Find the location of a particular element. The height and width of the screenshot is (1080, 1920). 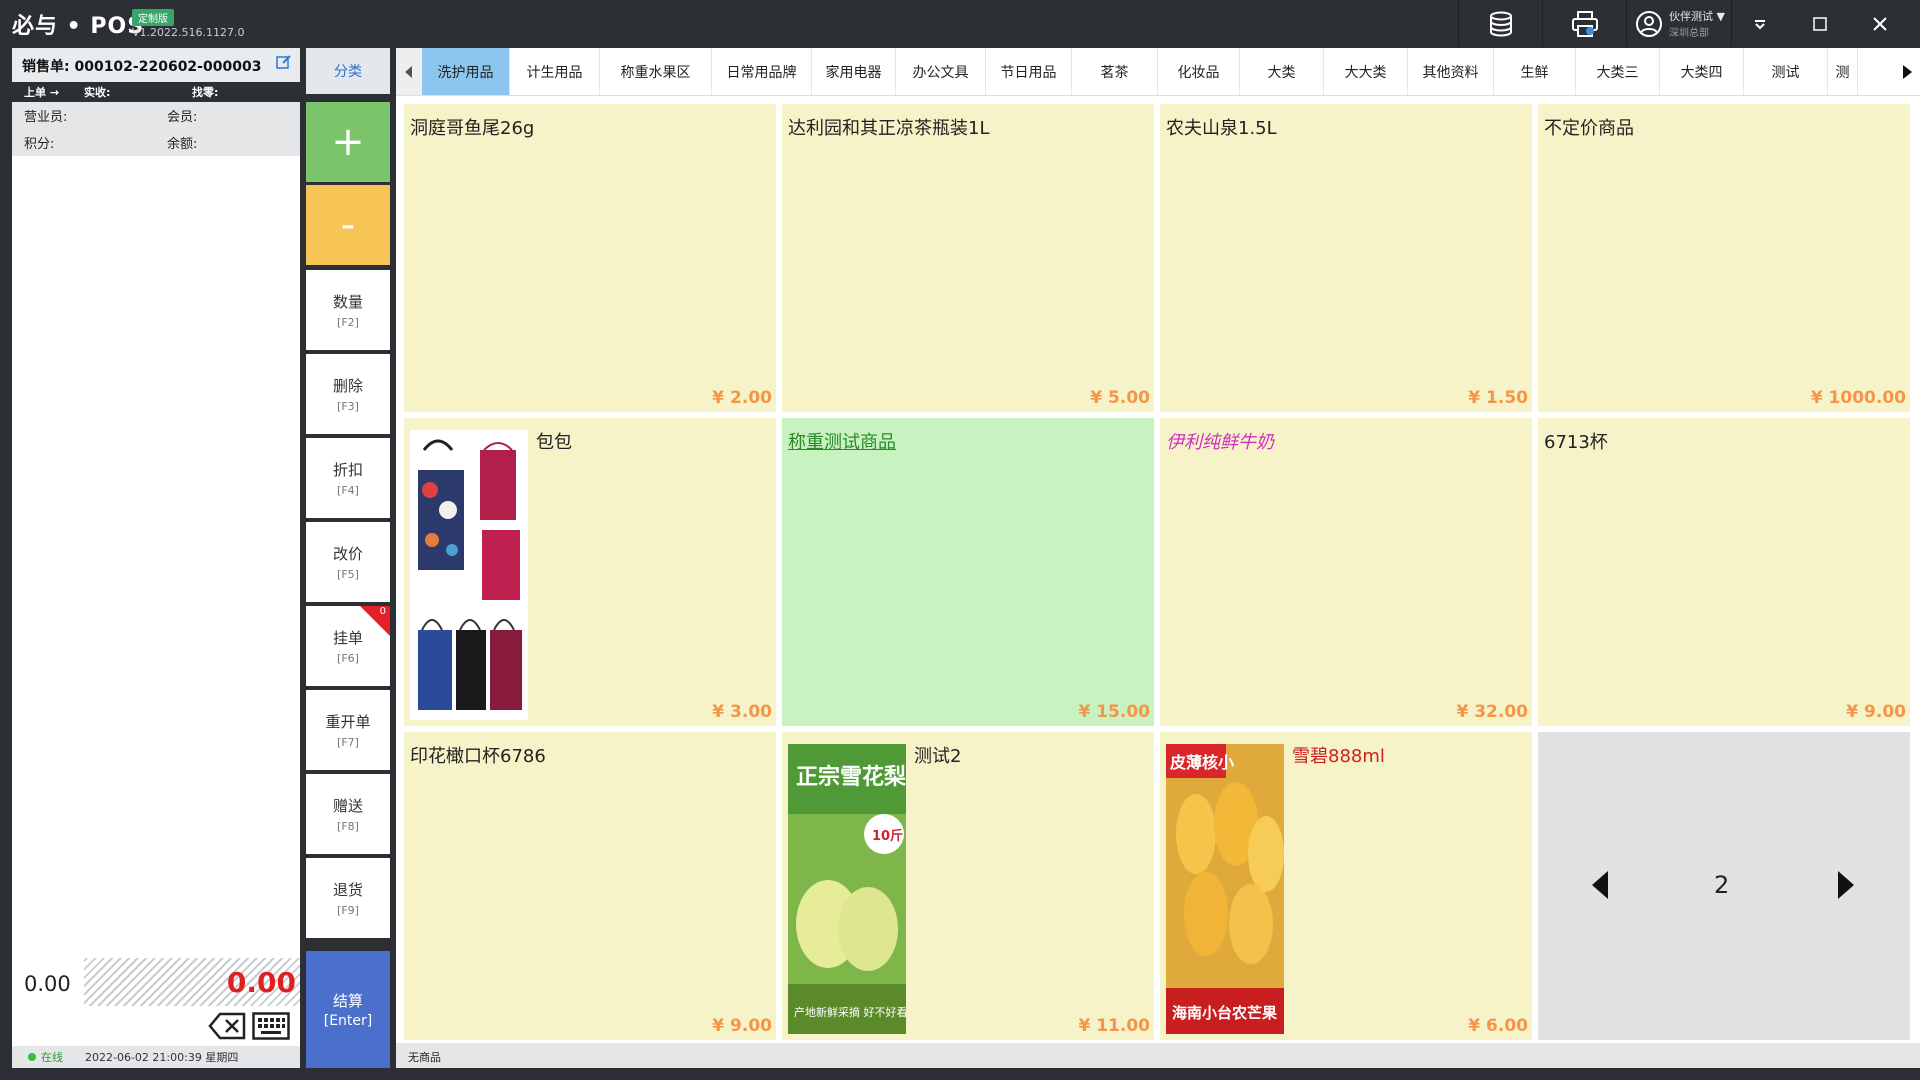

tabs-scroll-left is located at coordinates (409, 71).